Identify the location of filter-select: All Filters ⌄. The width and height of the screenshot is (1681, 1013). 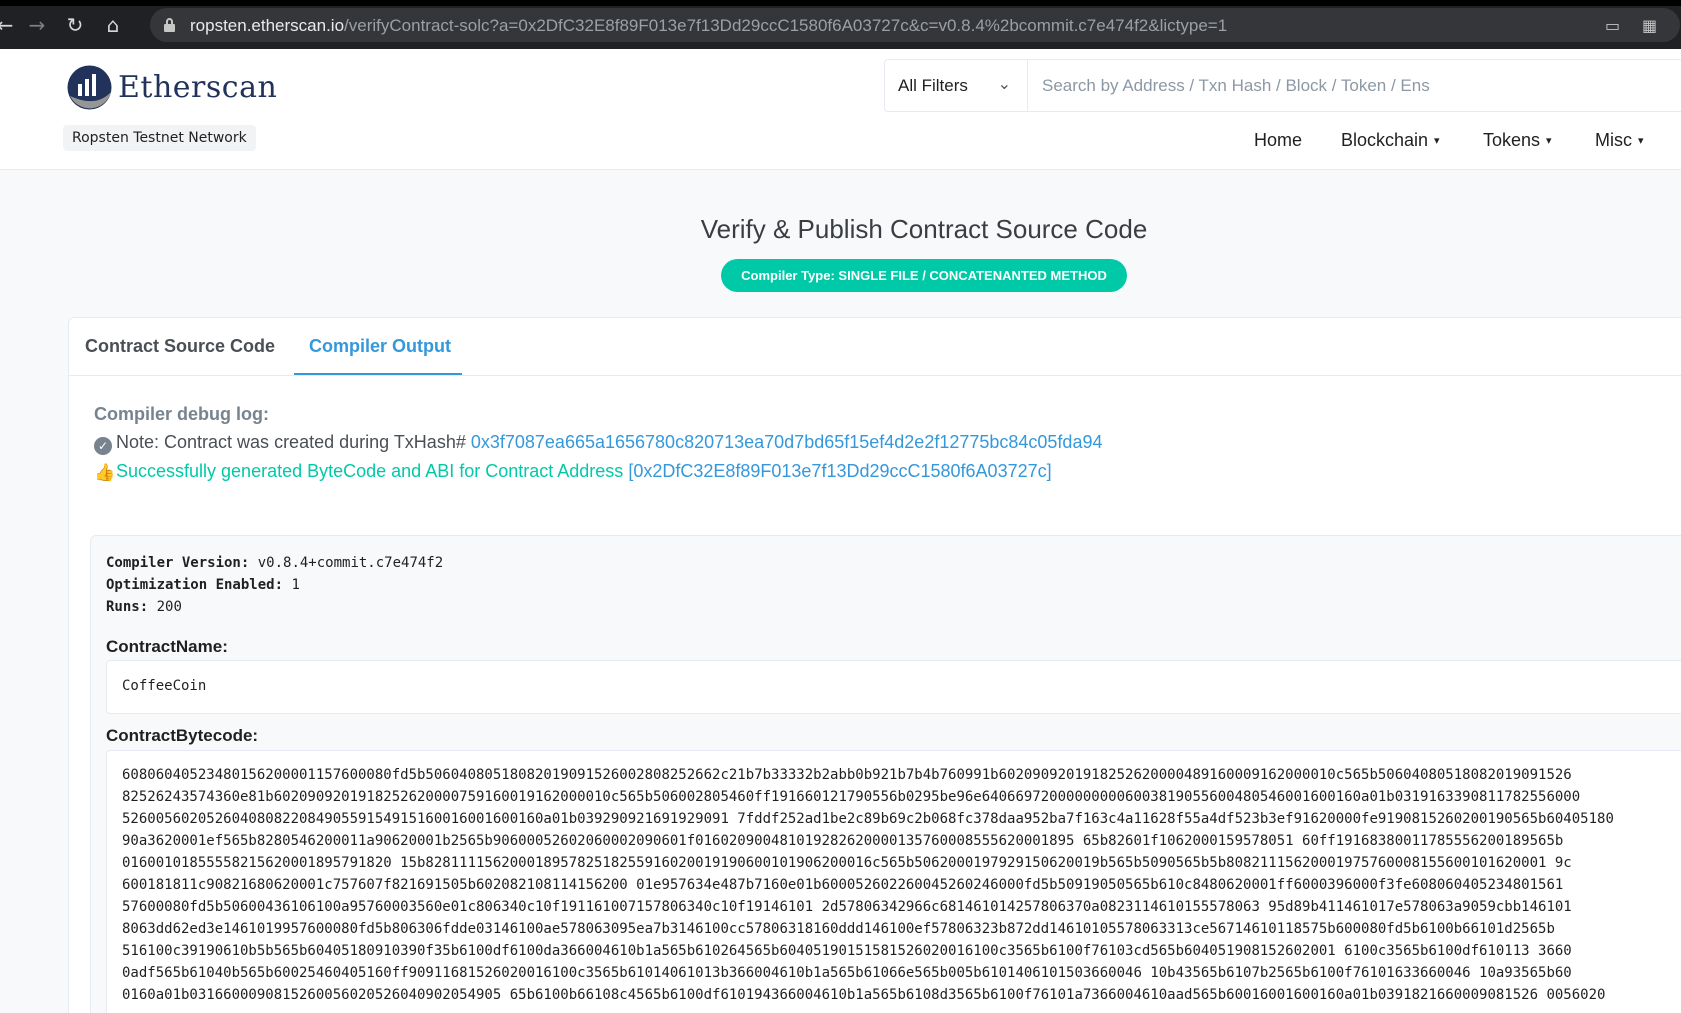
(956, 85).